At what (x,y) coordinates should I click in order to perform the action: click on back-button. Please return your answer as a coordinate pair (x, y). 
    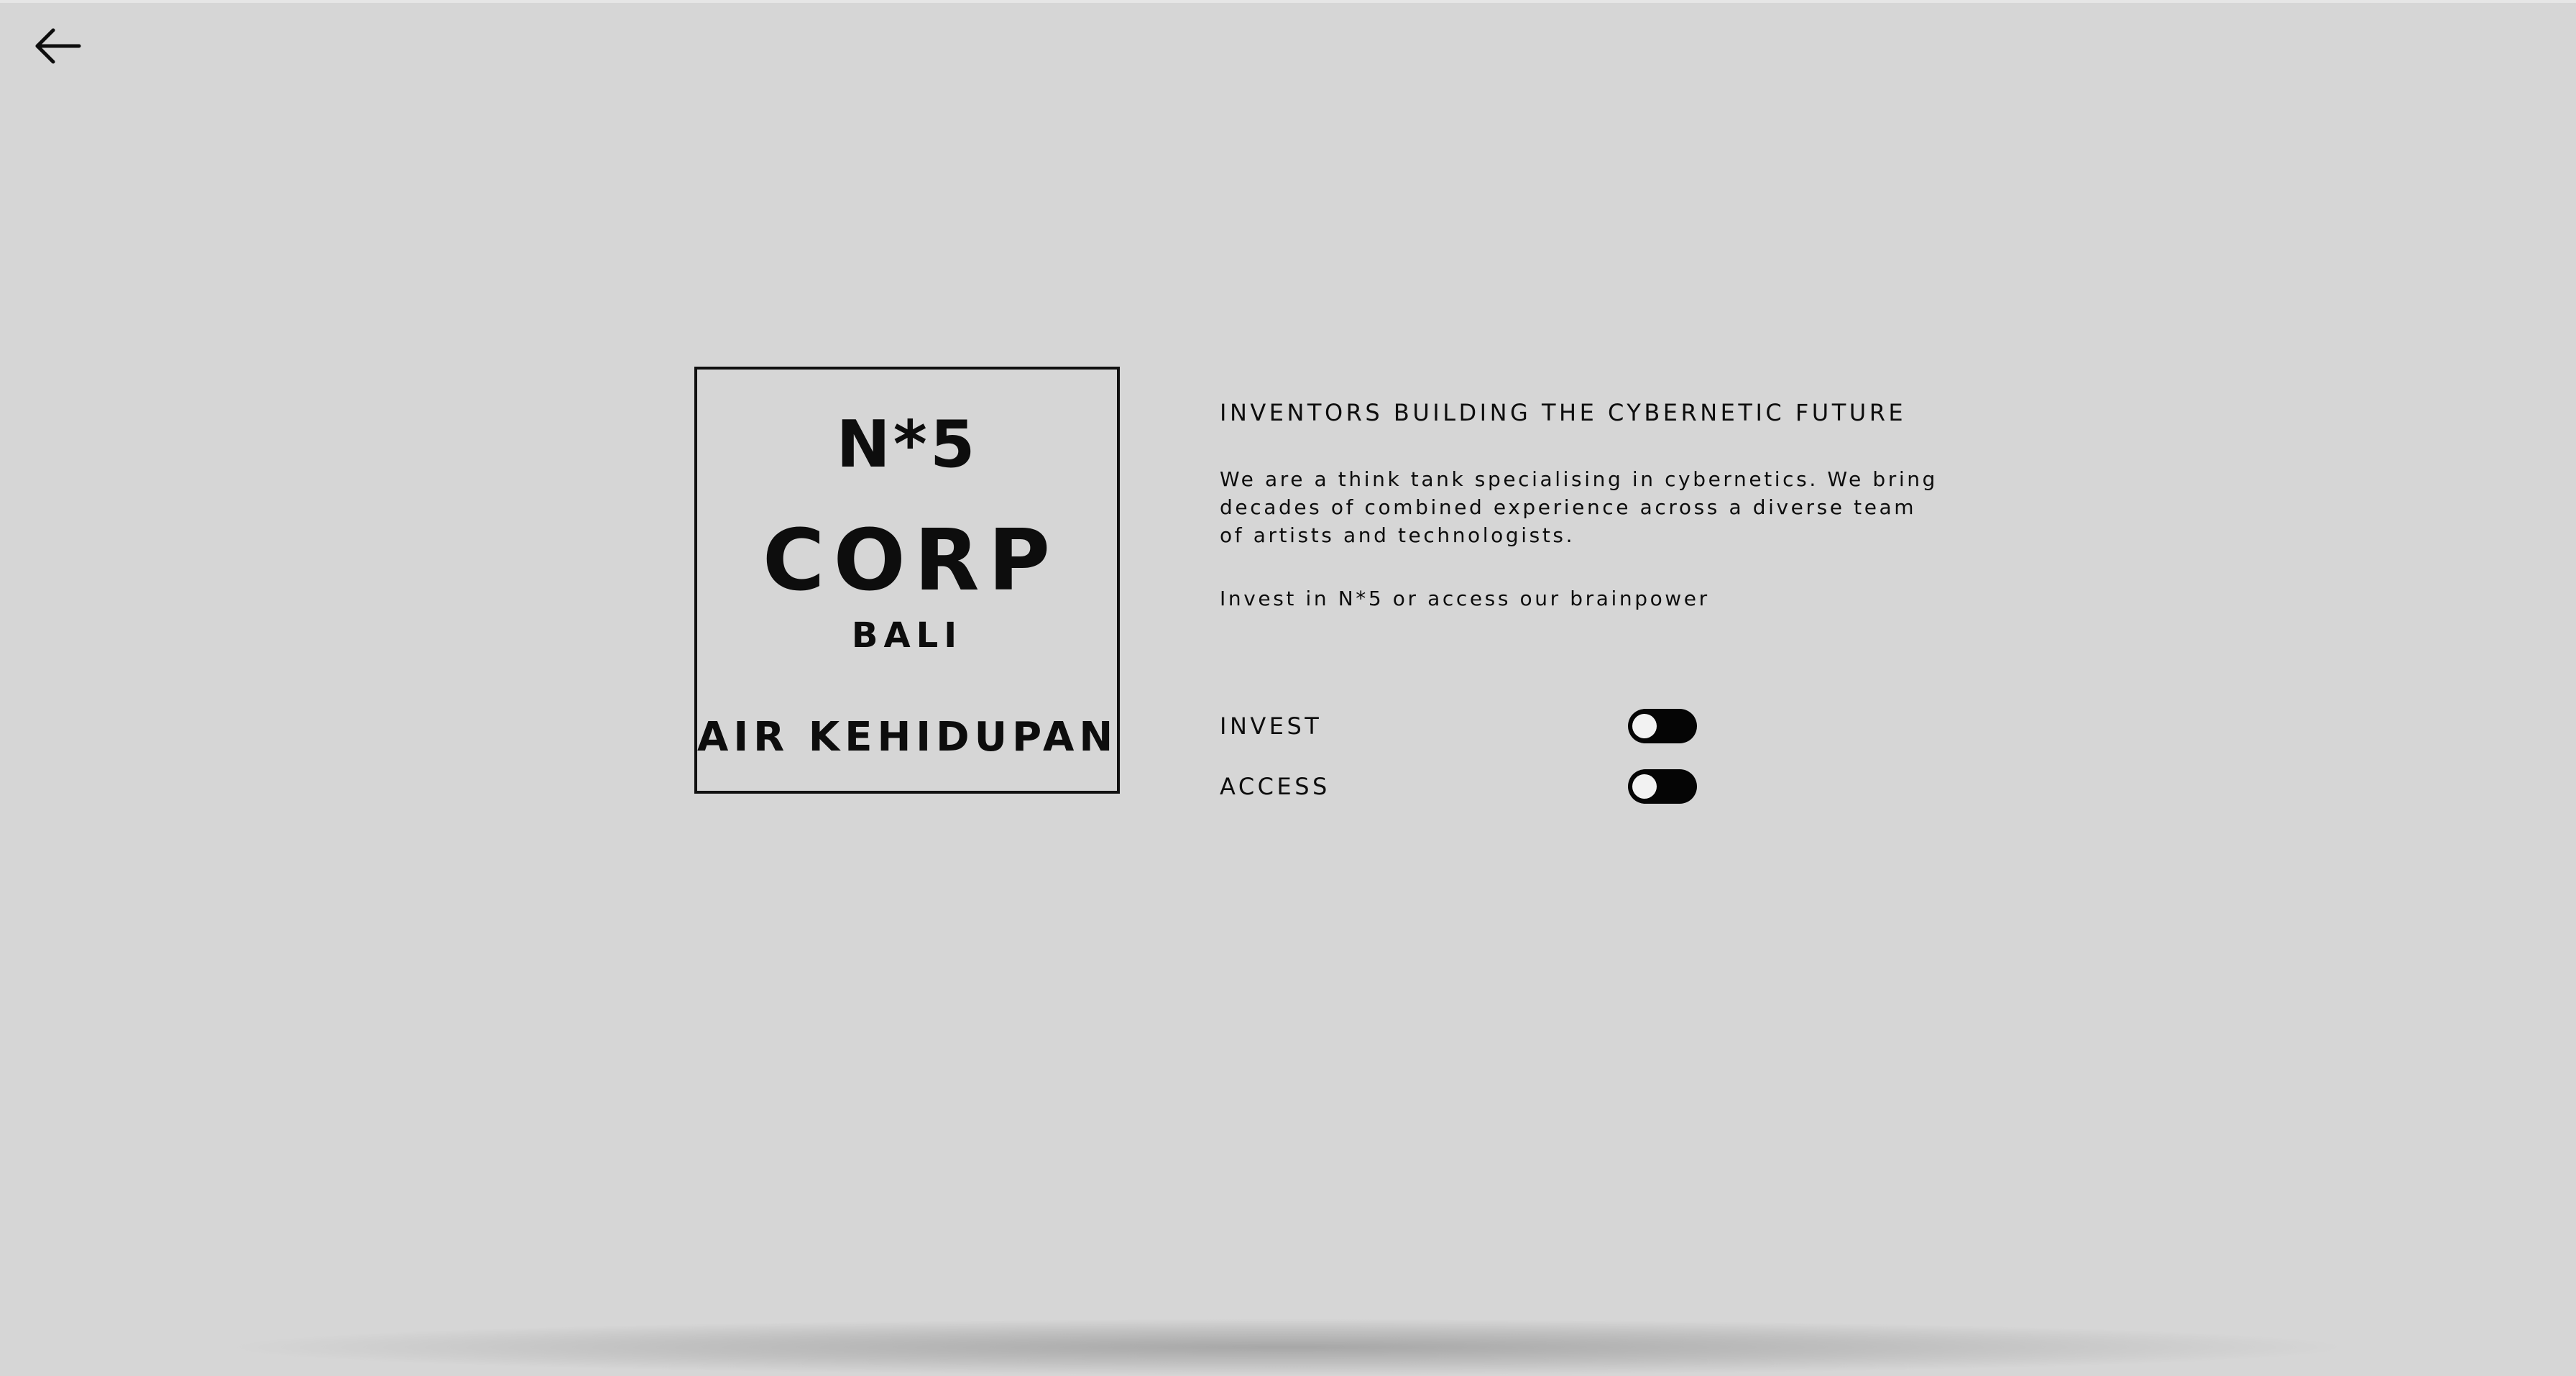
    Looking at the image, I should click on (58, 46).